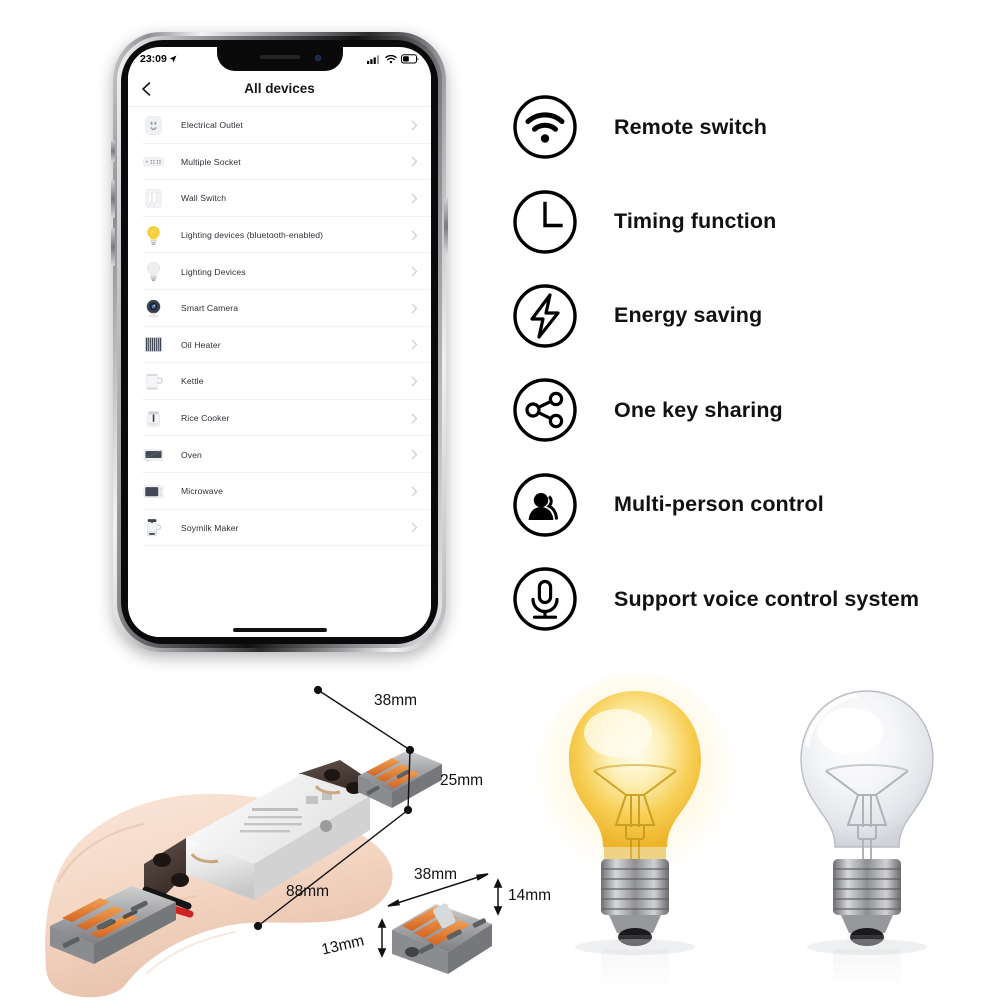 The width and height of the screenshot is (1000, 1005). Describe the element at coordinates (867, 835) in the screenshot. I see `bulb-unlit` at that location.